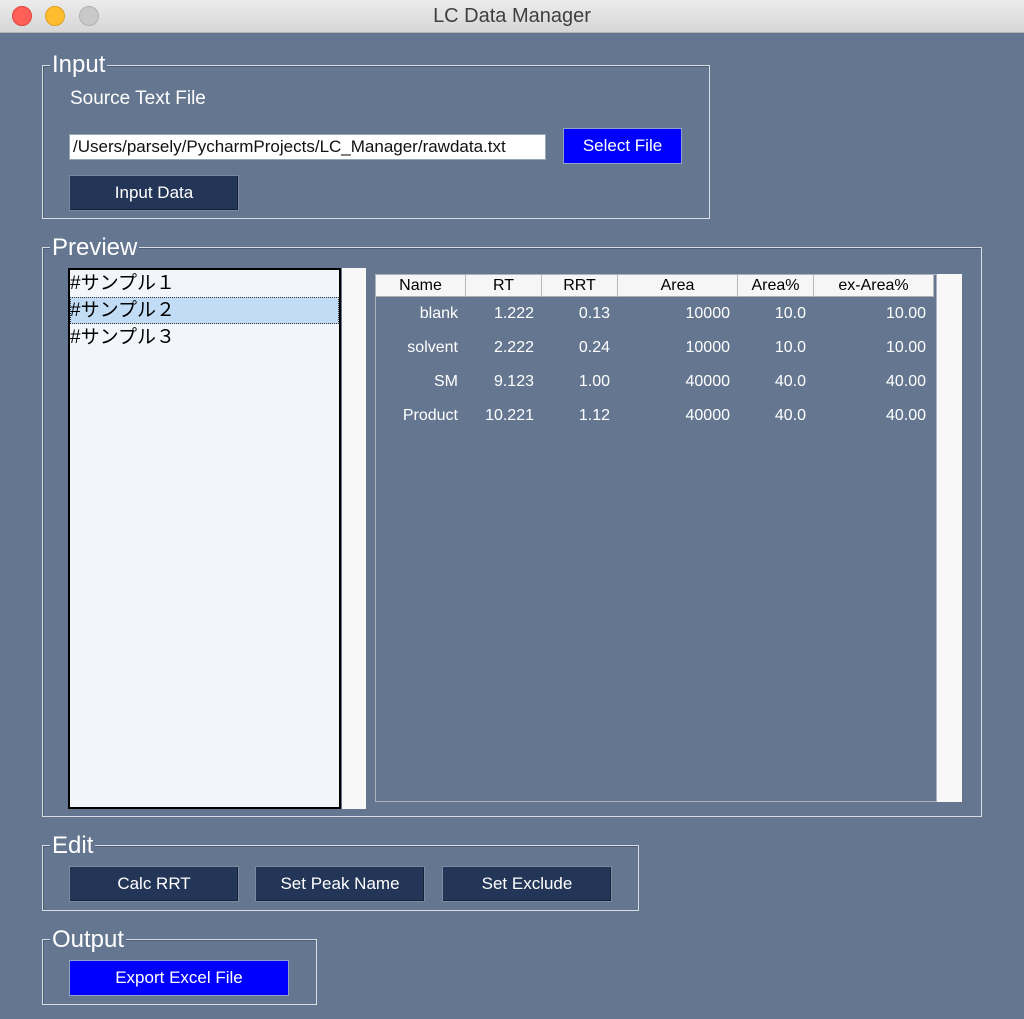 The image size is (1024, 1019). What do you see at coordinates (513, 347) in the screenshot?
I see `table-cell: 2.222` at bounding box center [513, 347].